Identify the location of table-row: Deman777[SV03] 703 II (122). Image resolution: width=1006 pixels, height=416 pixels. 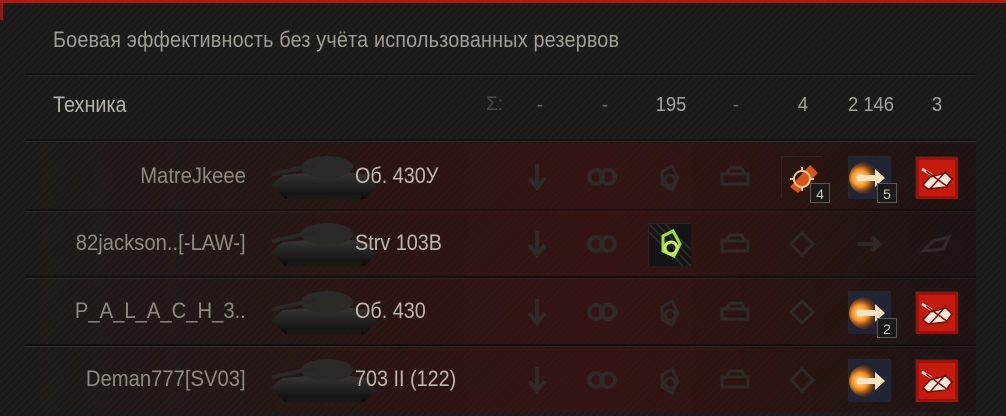
(500, 379).